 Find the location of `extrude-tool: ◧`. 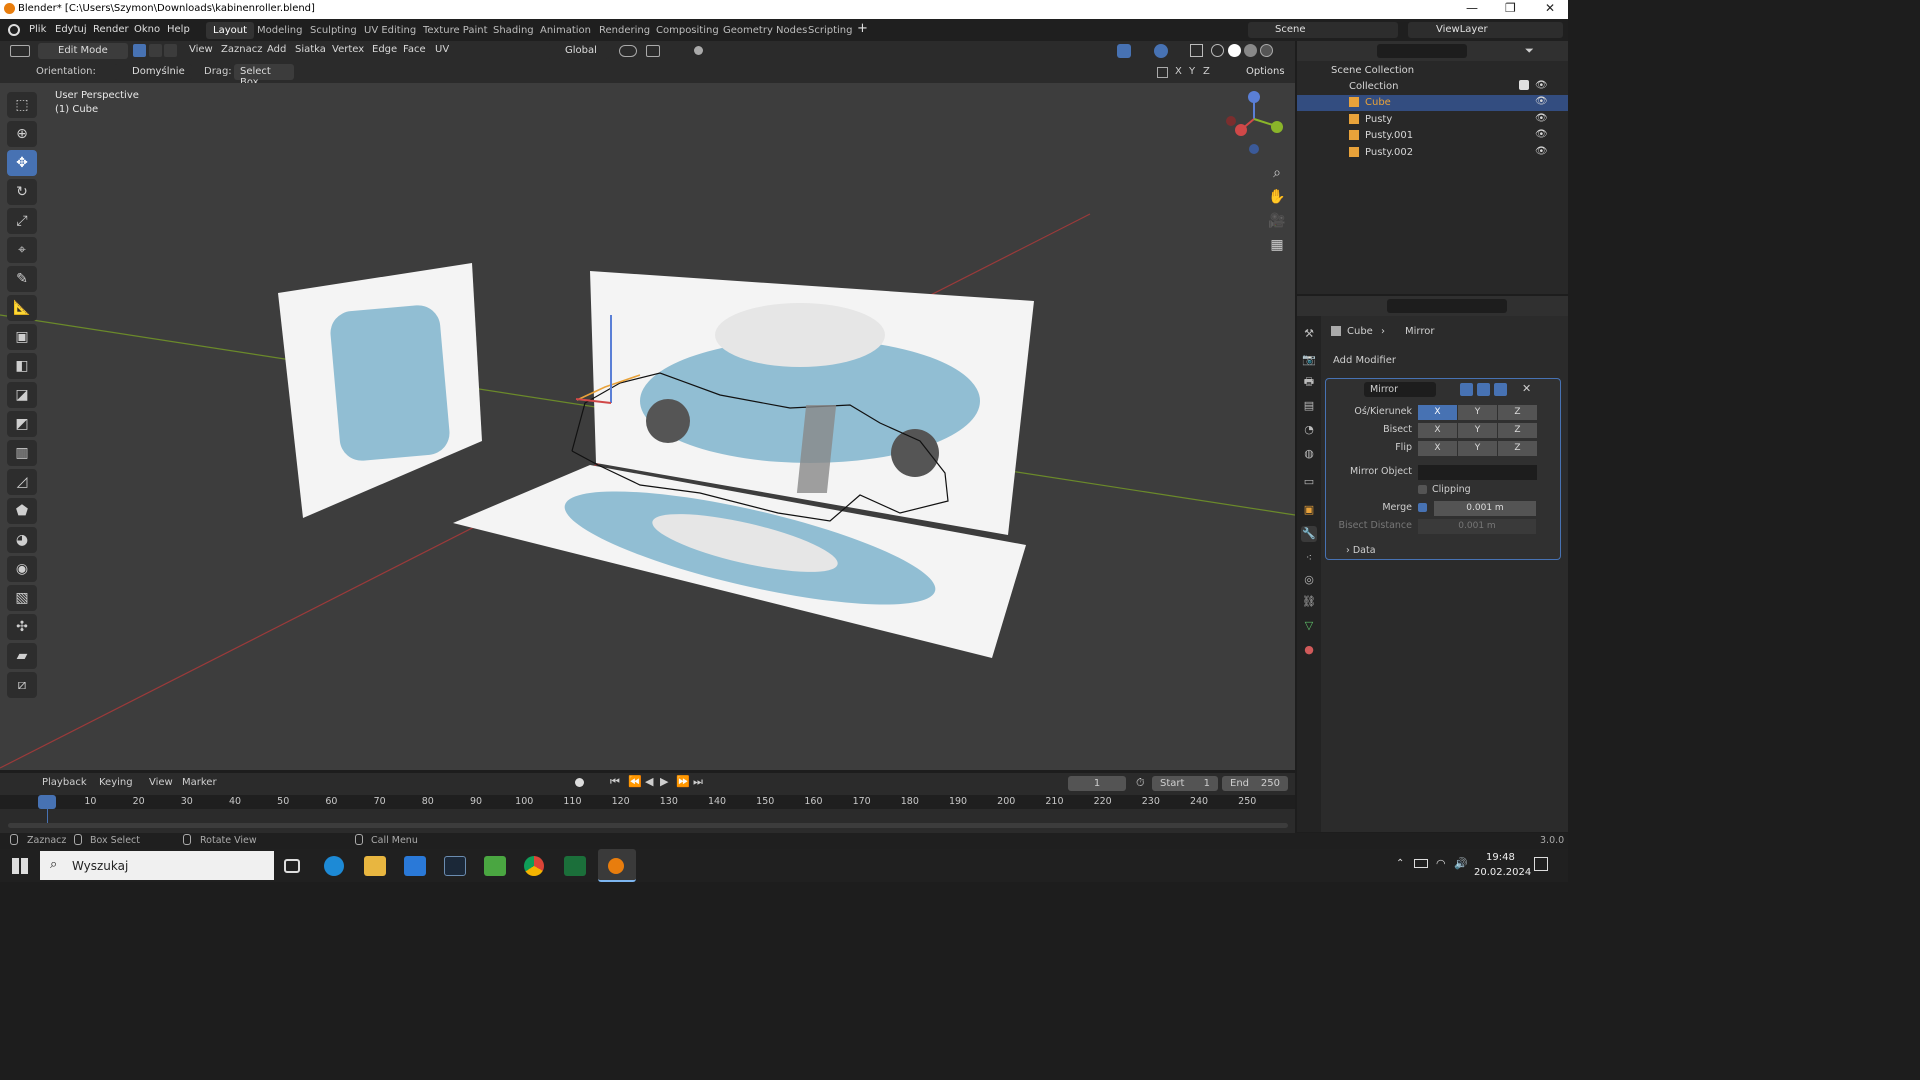

extrude-tool: ◧ is located at coordinates (22, 366).